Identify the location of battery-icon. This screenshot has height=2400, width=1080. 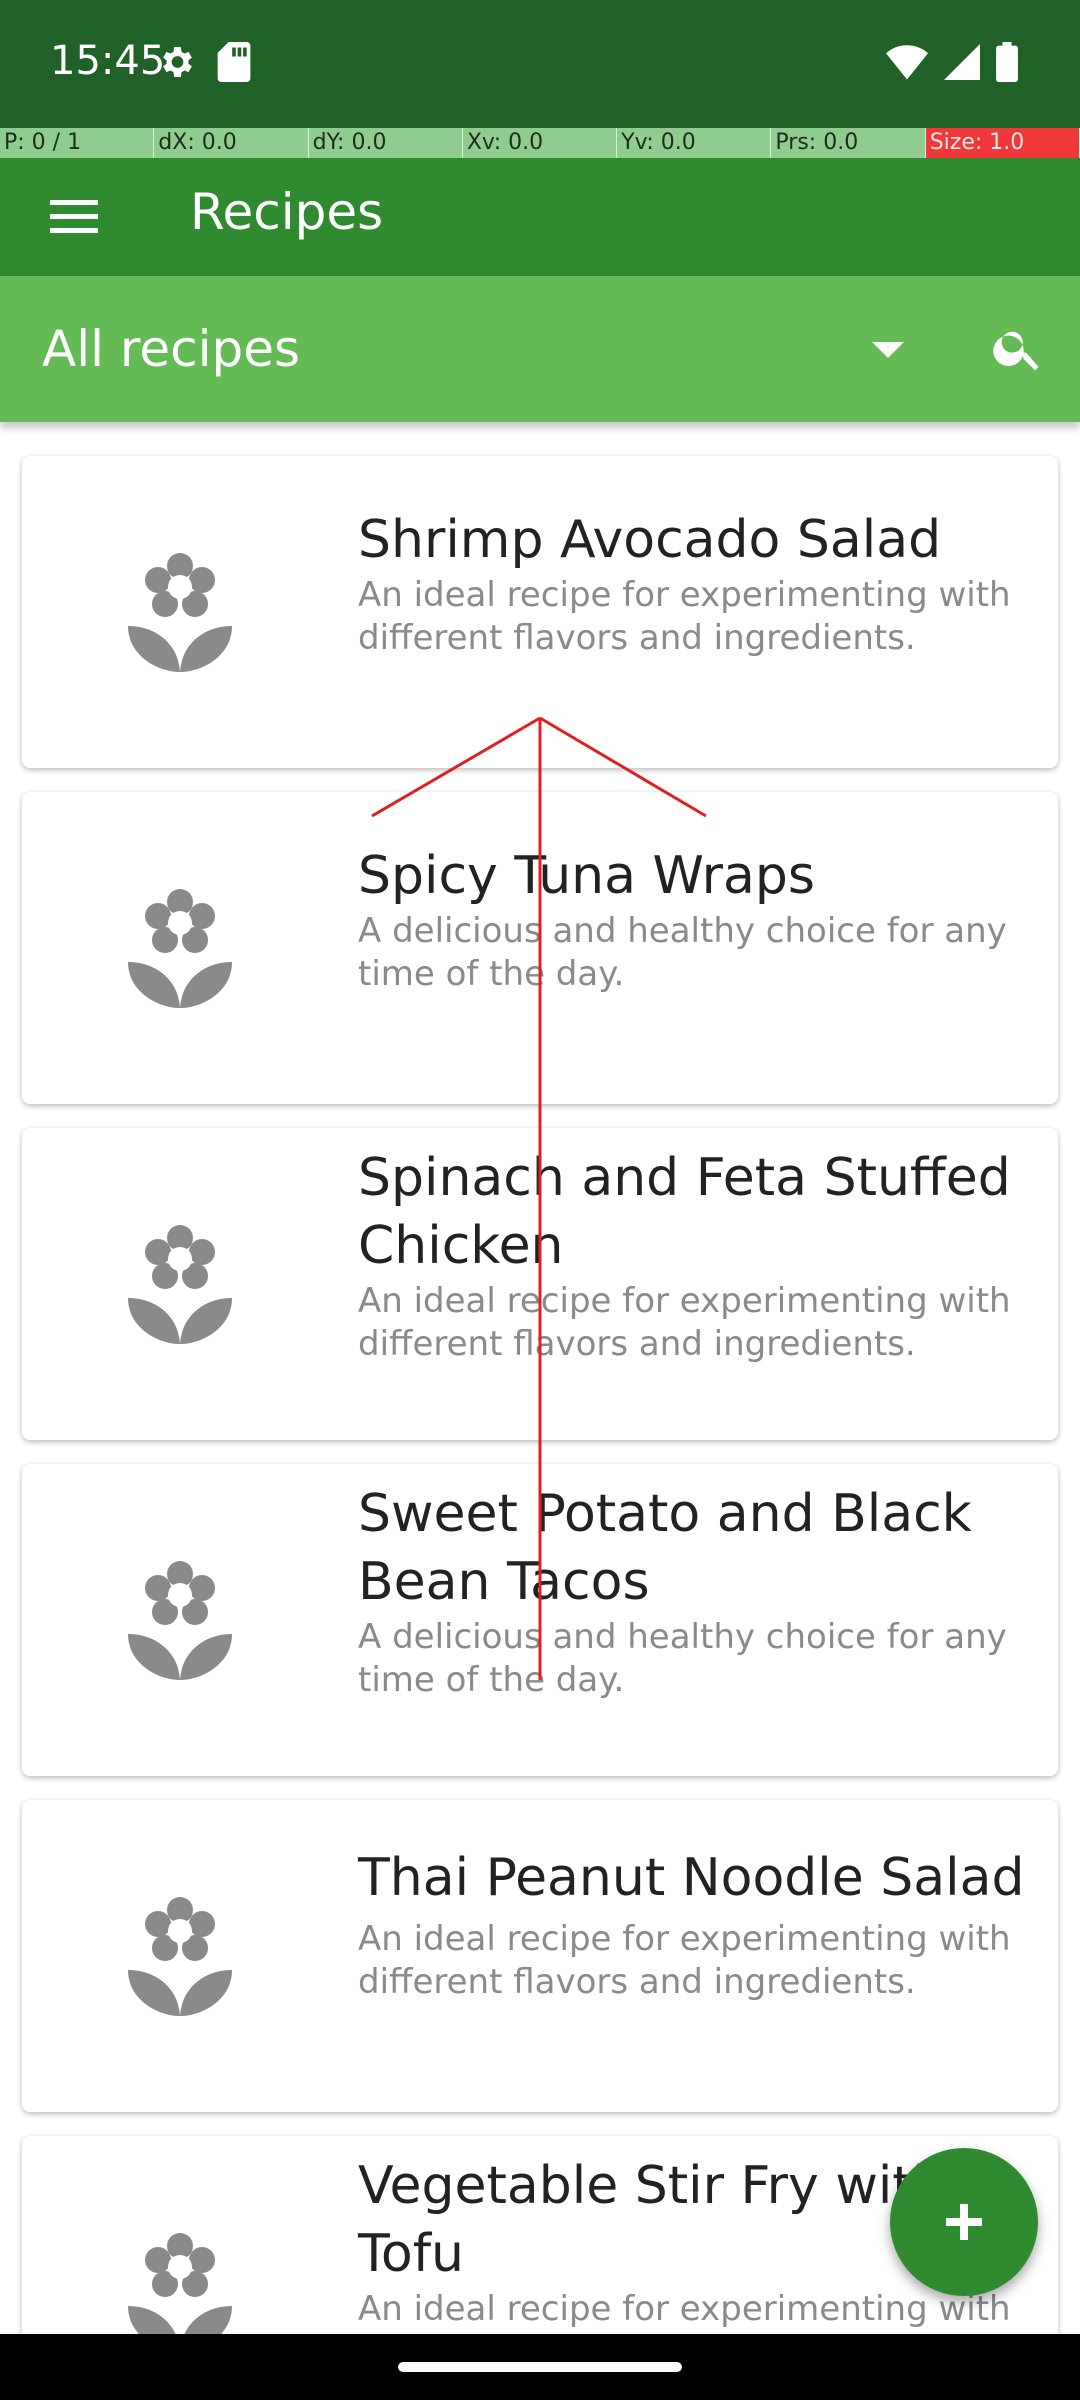
(1007, 62).